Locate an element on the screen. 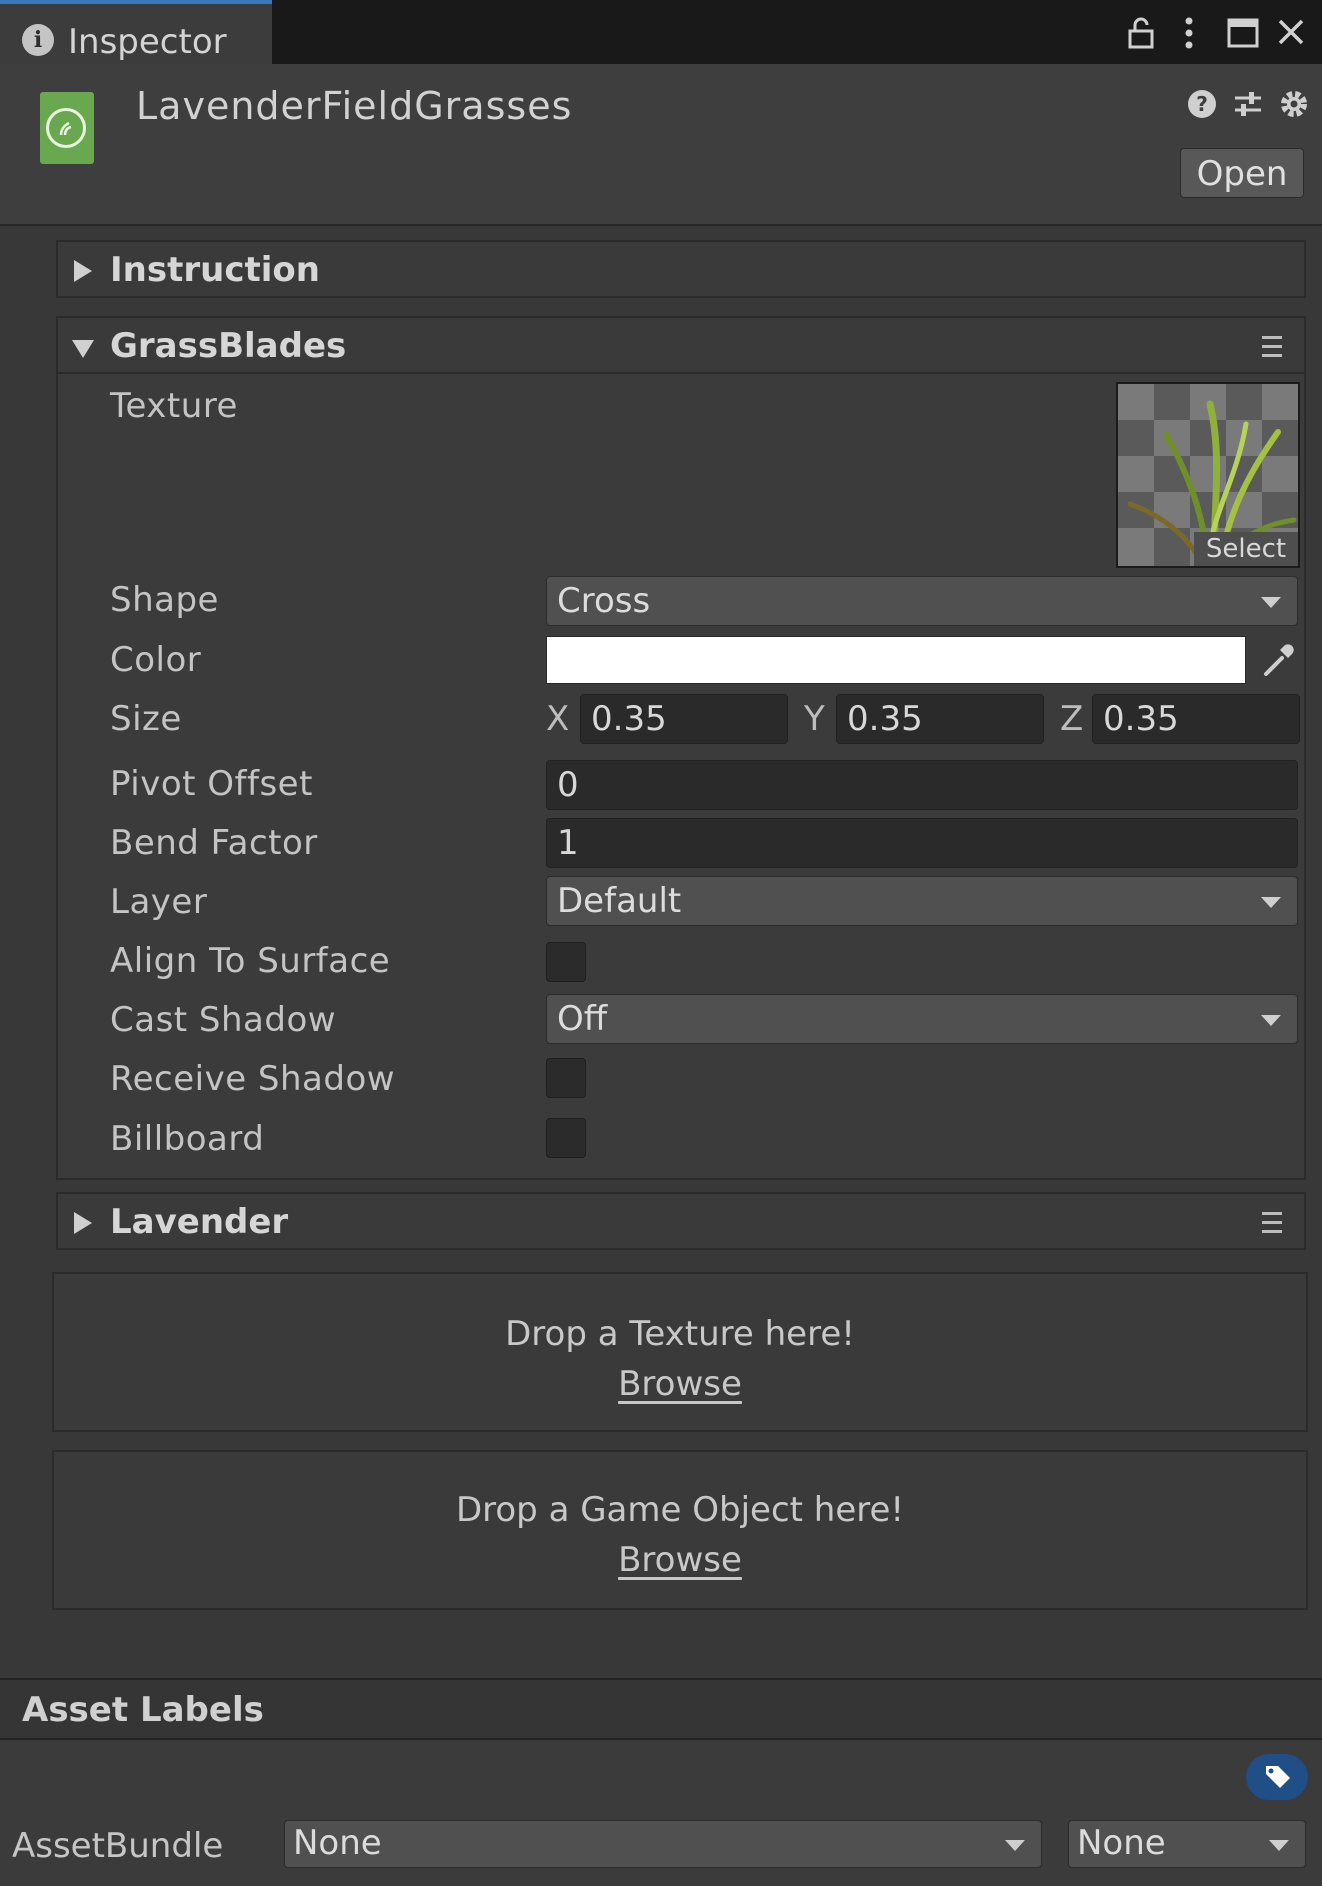 The width and height of the screenshot is (1322, 1886). assetbundle-dropdown: None is located at coordinates (663, 1844).